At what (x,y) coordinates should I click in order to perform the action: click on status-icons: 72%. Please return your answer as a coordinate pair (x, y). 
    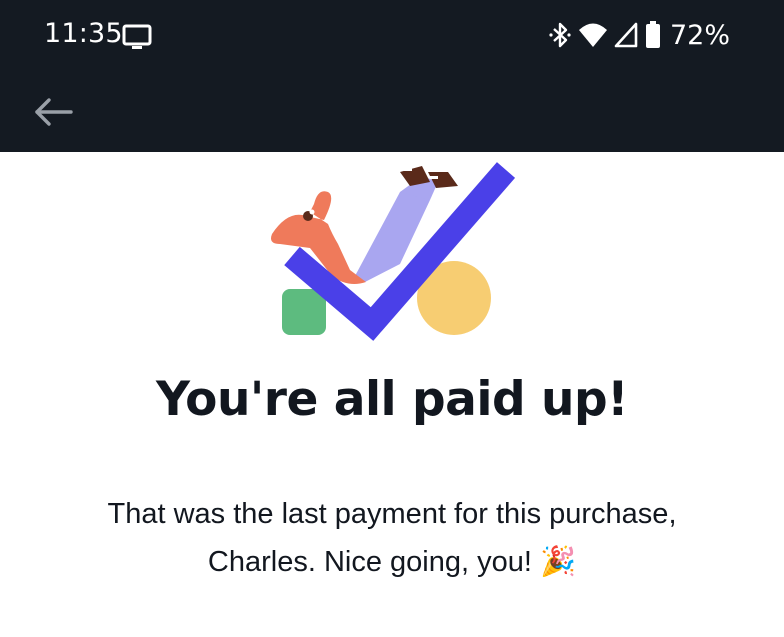
    Looking at the image, I should click on (639, 35).